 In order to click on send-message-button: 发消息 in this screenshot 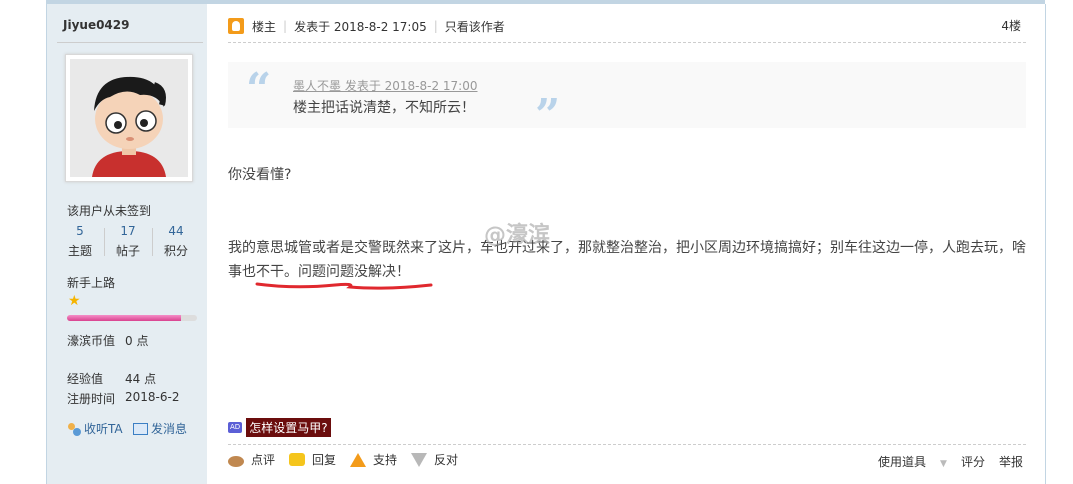, I will do `click(160, 428)`.